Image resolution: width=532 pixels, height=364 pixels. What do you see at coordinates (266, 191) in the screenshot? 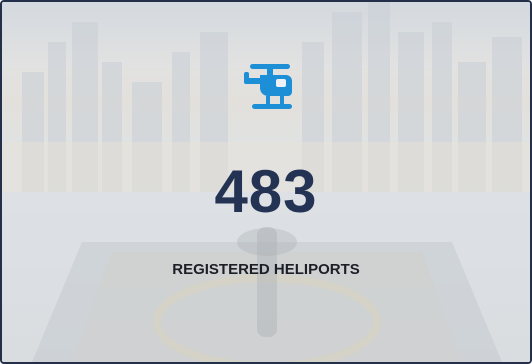
I see `stat-value: 483` at bounding box center [266, 191].